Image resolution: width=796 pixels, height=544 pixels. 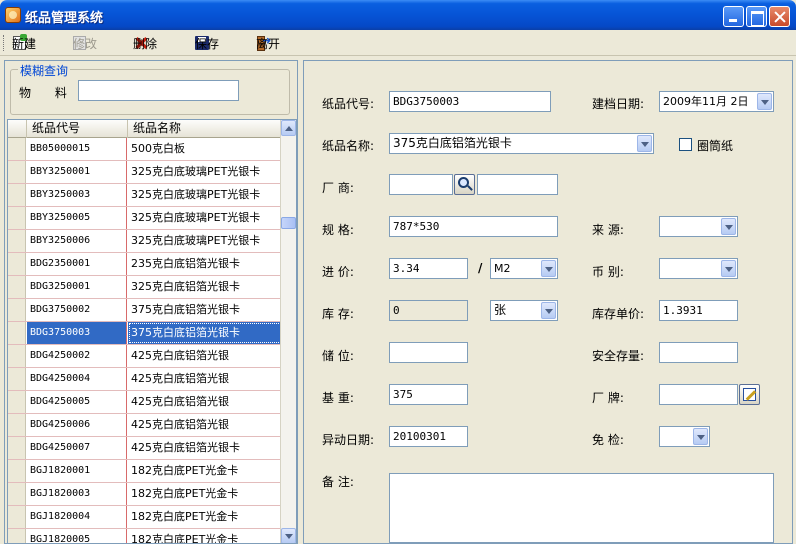 What do you see at coordinates (77, 402) in the screenshot?
I see `cell-code: BDG4250005` at bounding box center [77, 402].